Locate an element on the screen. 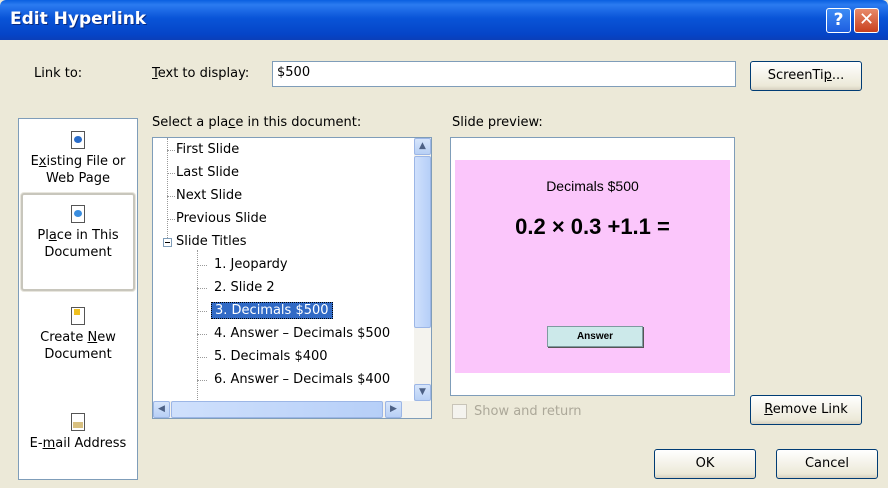  tree-item-selected: 3. Decimals $500 is located at coordinates (272, 311).